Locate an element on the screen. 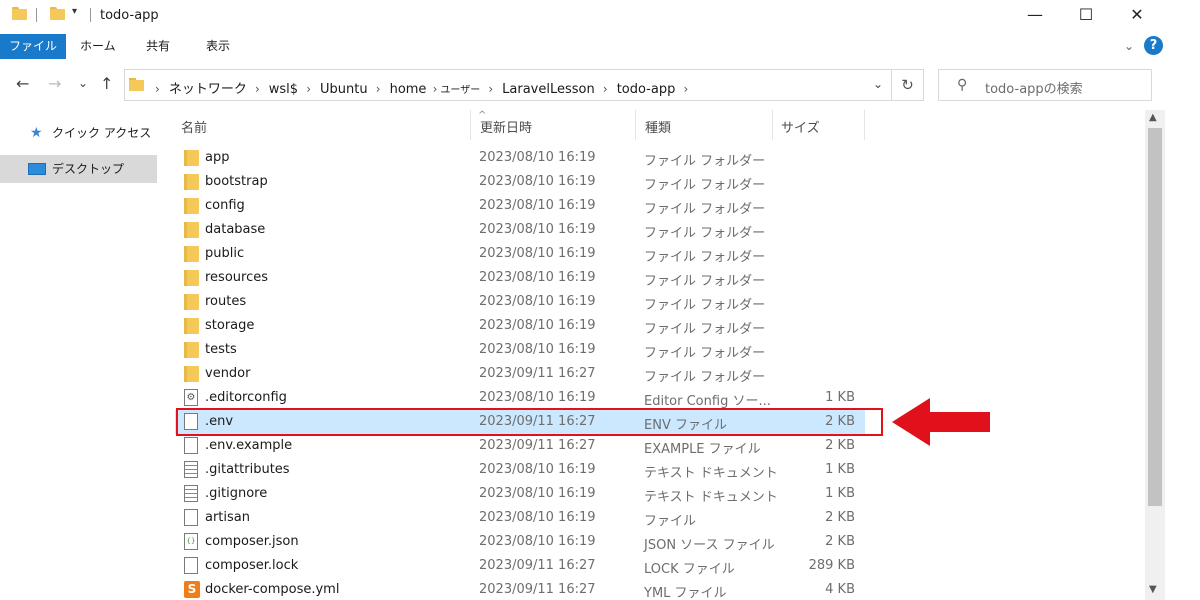  window-title: todo-app is located at coordinates (129, 15).